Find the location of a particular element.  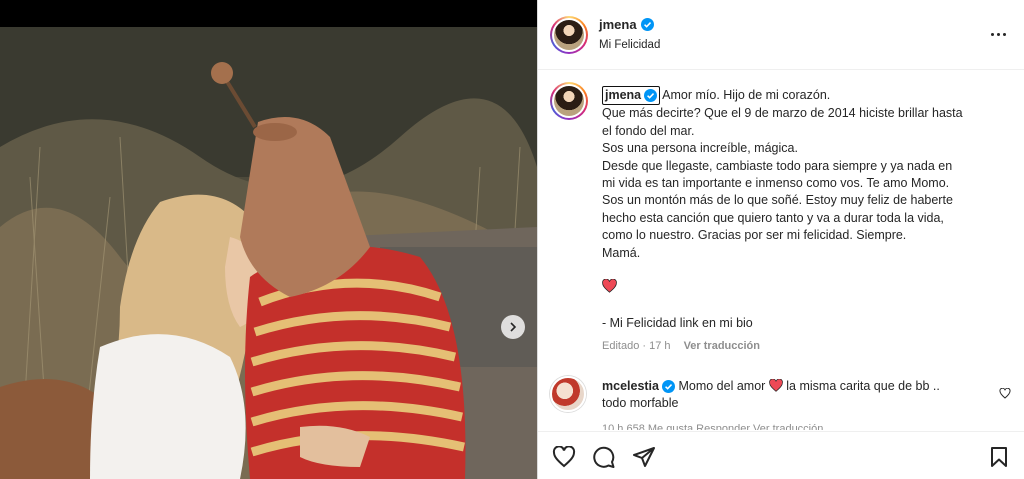

caption-line-2: el fondo del mar. is located at coordinates (648, 130).